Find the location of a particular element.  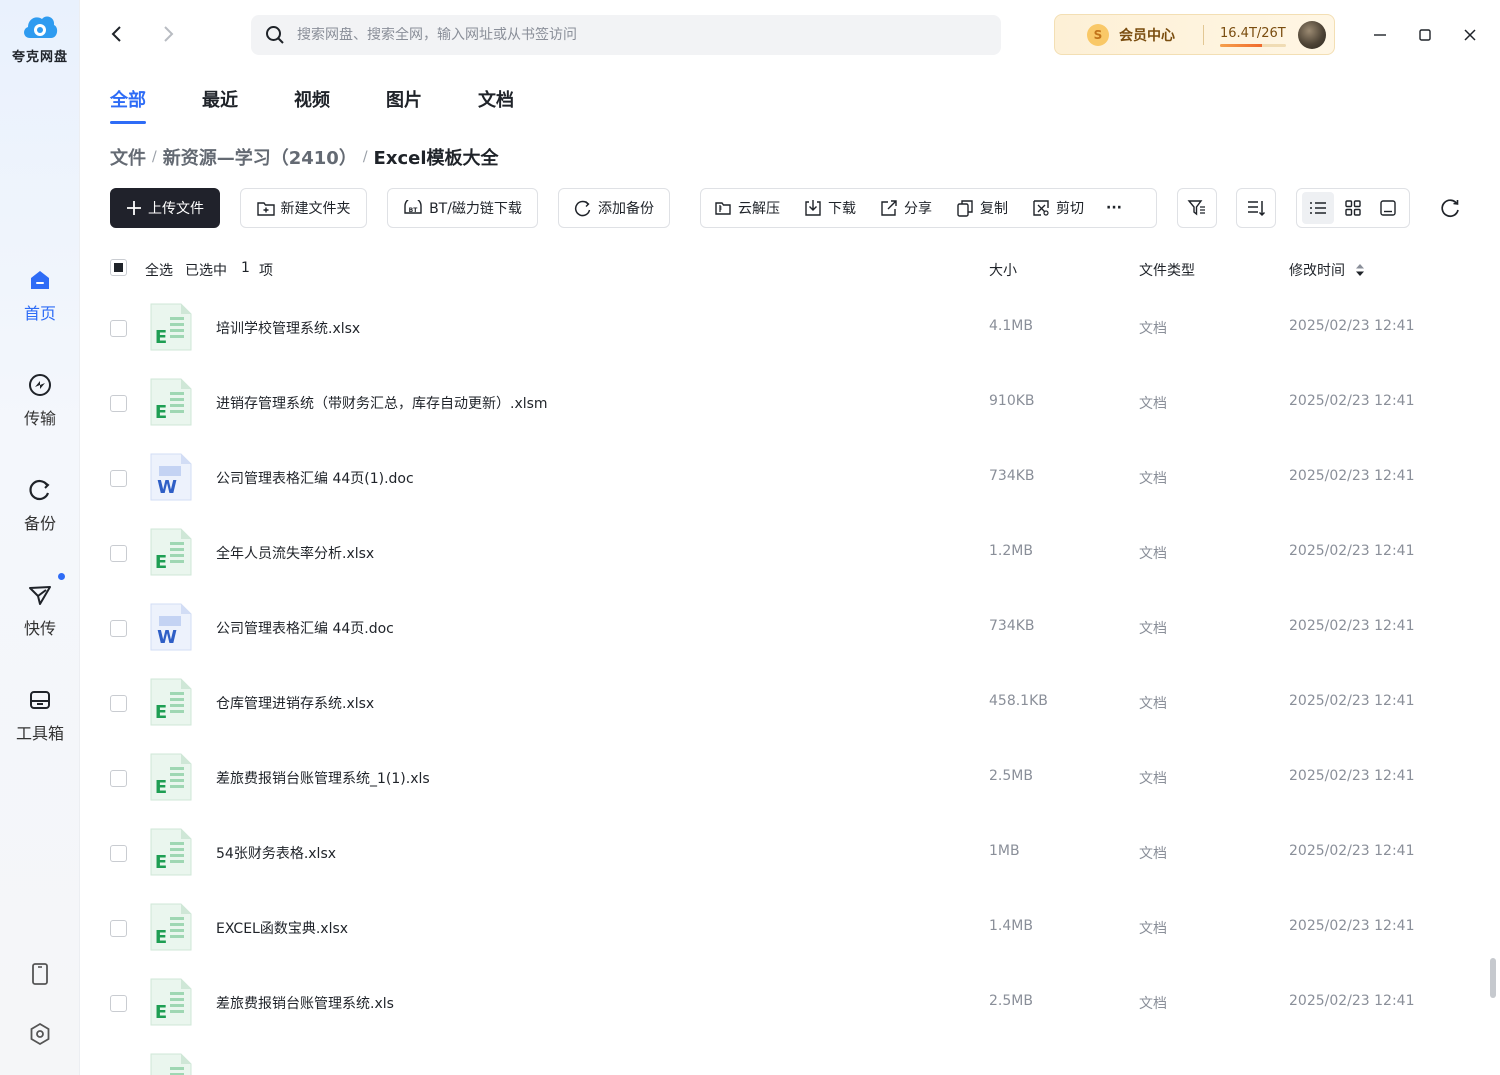

unzip-icon is located at coordinates (723, 208).